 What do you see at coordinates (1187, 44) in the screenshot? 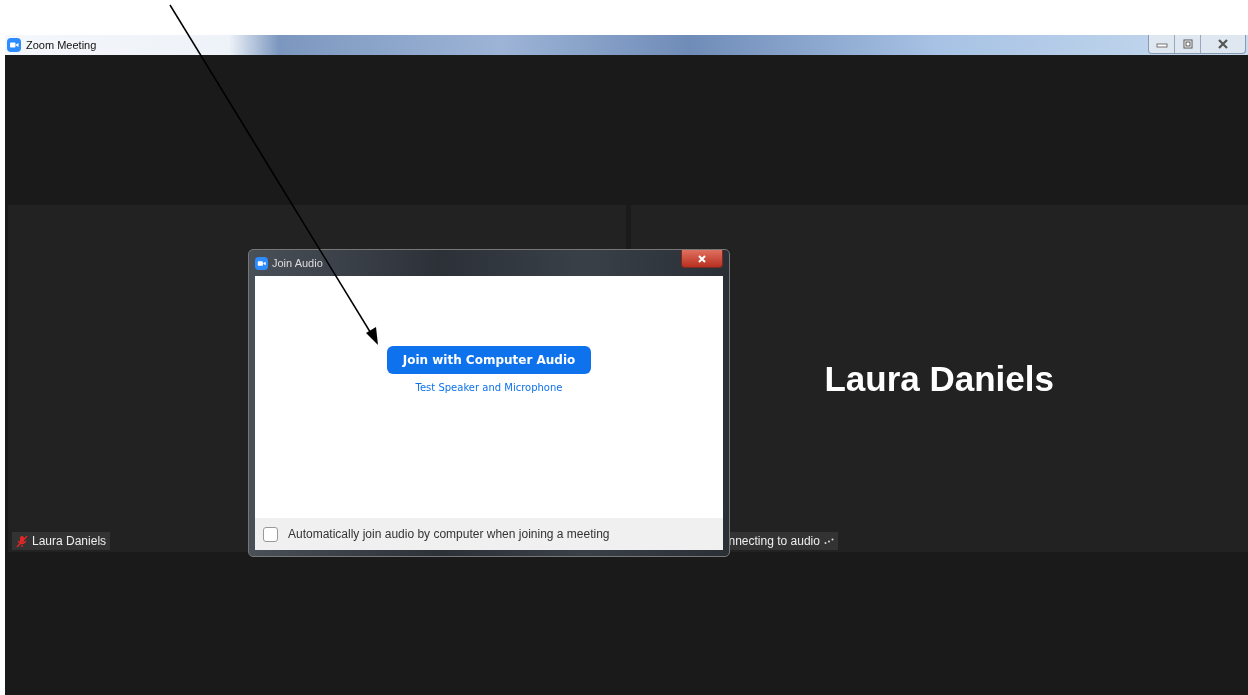
I see `restore-icon` at bounding box center [1187, 44].